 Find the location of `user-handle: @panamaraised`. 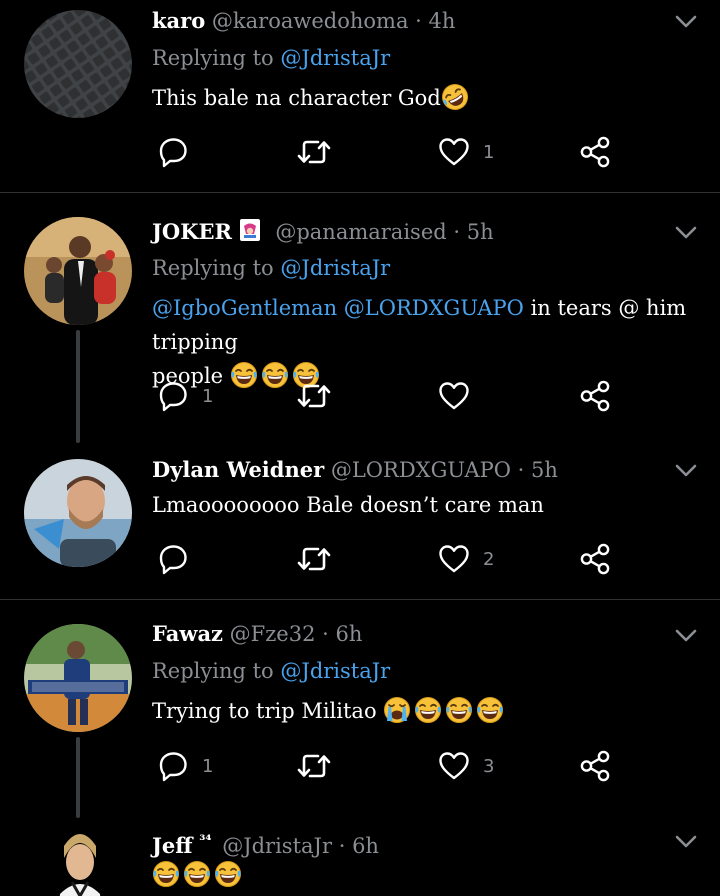

user-handle: @panamaraised is located at coordinates (360, 232).